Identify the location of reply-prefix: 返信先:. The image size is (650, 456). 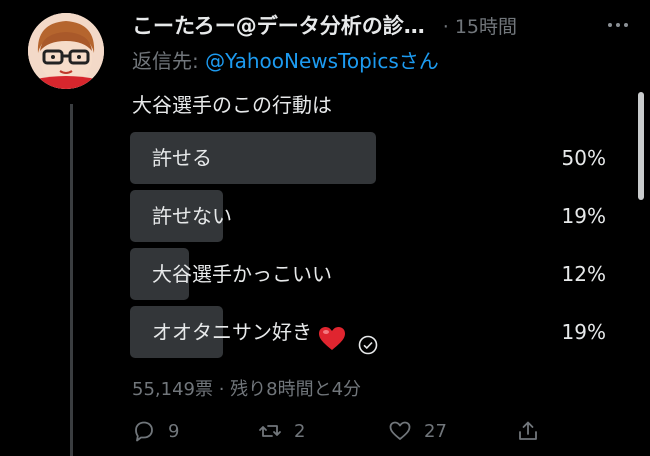
(169, 61).